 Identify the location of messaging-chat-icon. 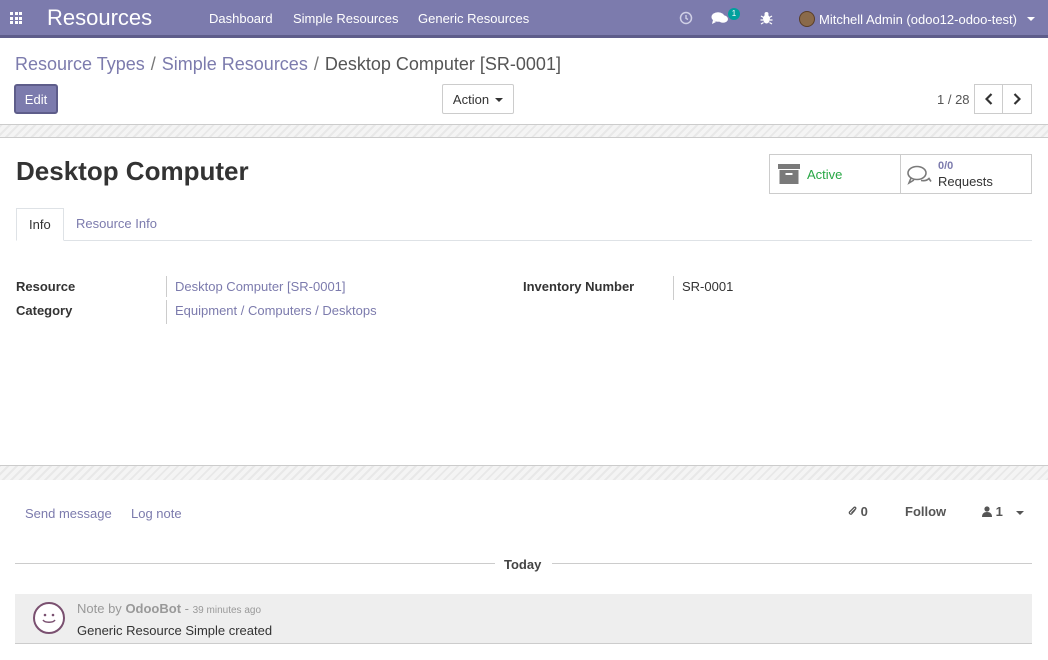
(720, 20).